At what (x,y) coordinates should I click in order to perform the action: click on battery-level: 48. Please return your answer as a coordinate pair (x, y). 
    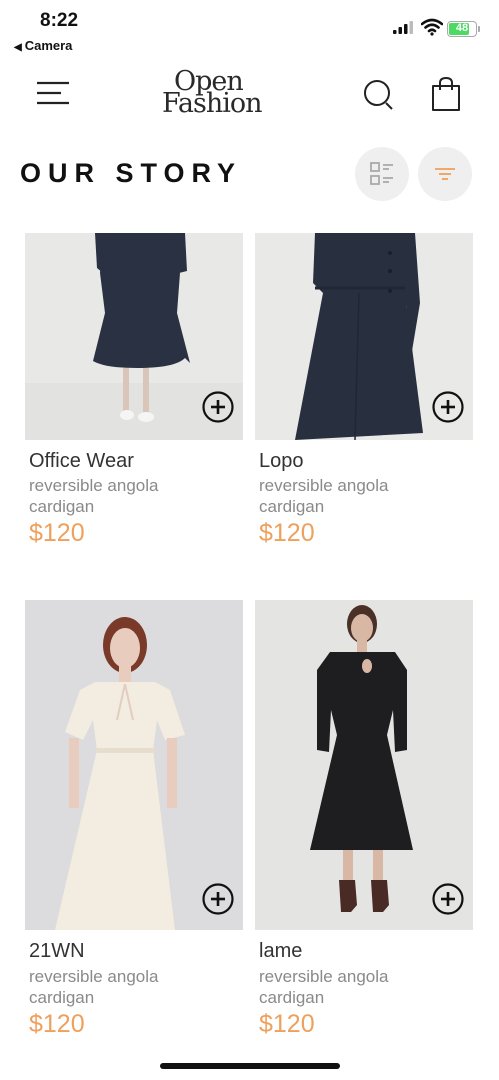
    Looking at the image, I should click on (462, 28).